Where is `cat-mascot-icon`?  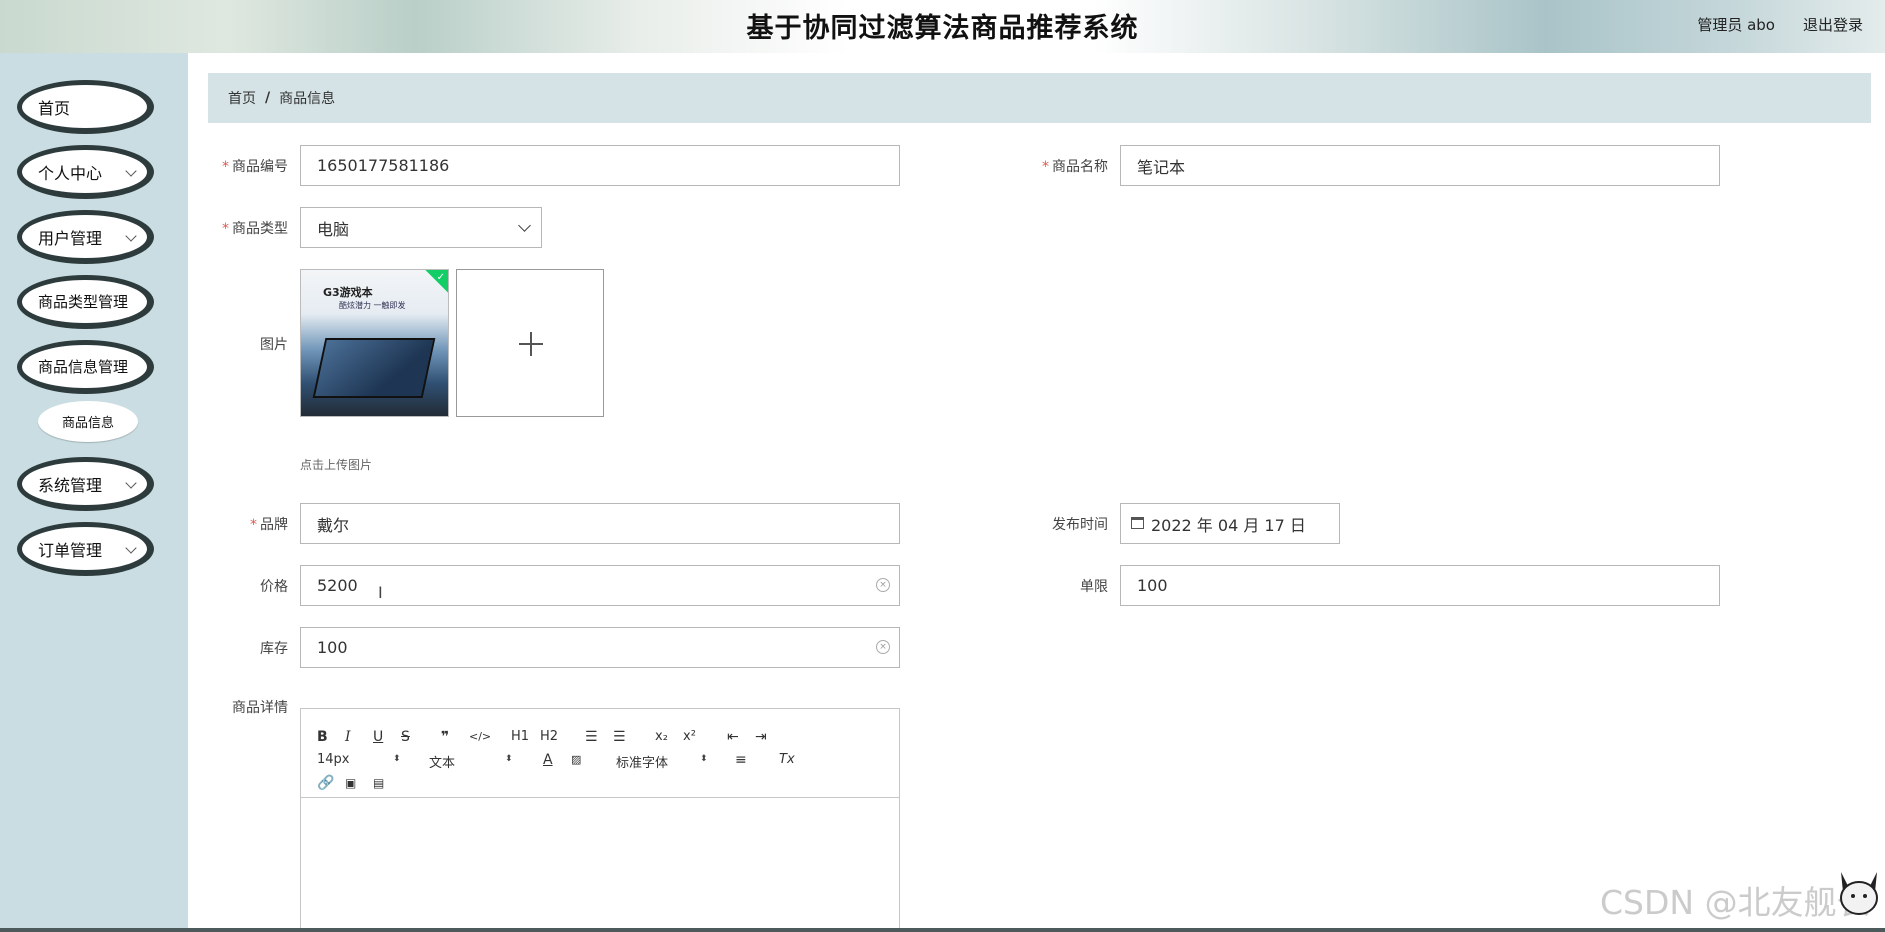
cat-mascot-icon is located at coordinates (1859, 893).